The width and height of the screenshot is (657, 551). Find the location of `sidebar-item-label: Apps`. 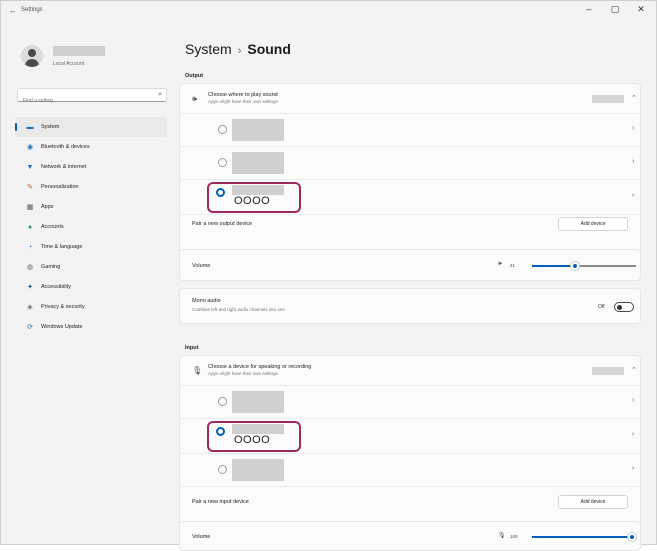

sidebar-item-label: Apps is located at coordinates (47, 207).